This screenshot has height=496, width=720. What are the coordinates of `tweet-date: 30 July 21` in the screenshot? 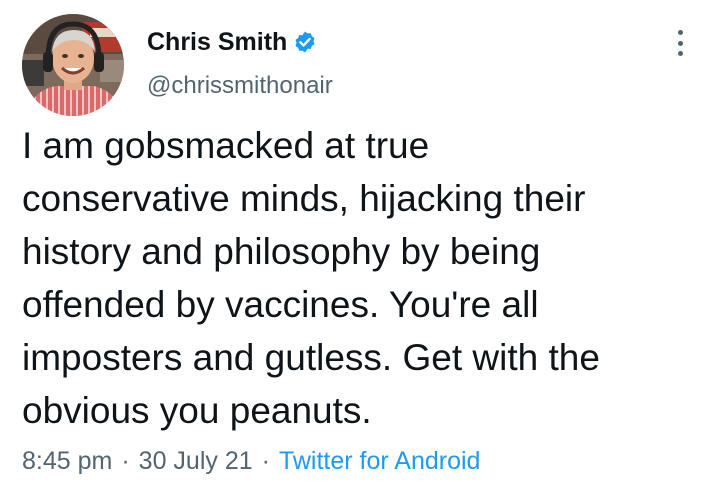 It's located at (196, 461).